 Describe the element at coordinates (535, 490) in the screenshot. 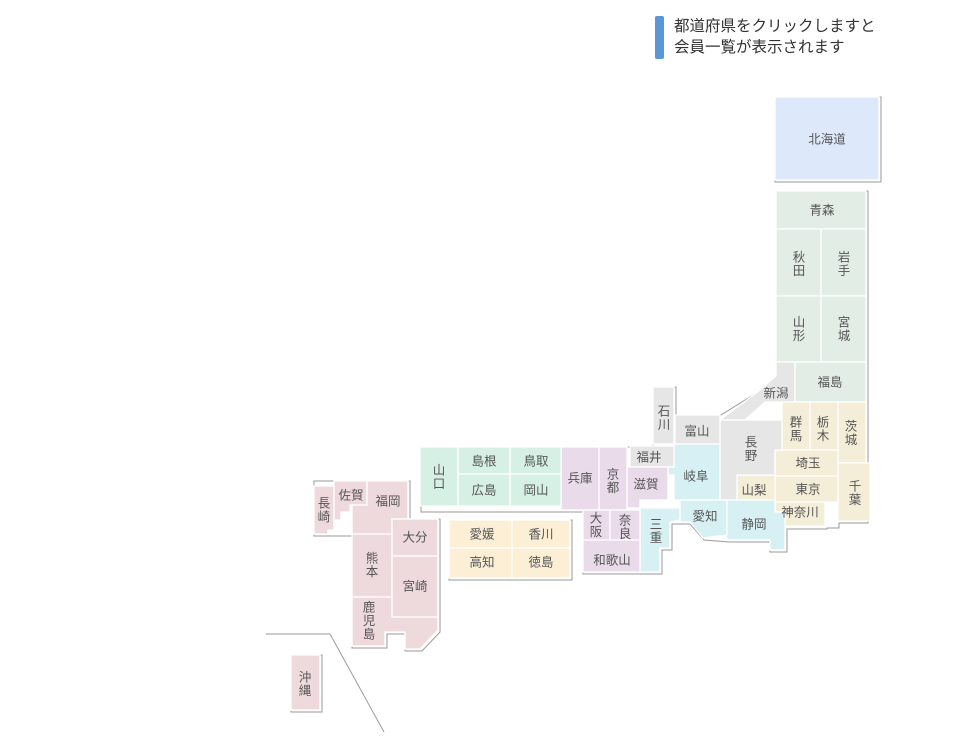

I see `prefecture-okayama` at that location.